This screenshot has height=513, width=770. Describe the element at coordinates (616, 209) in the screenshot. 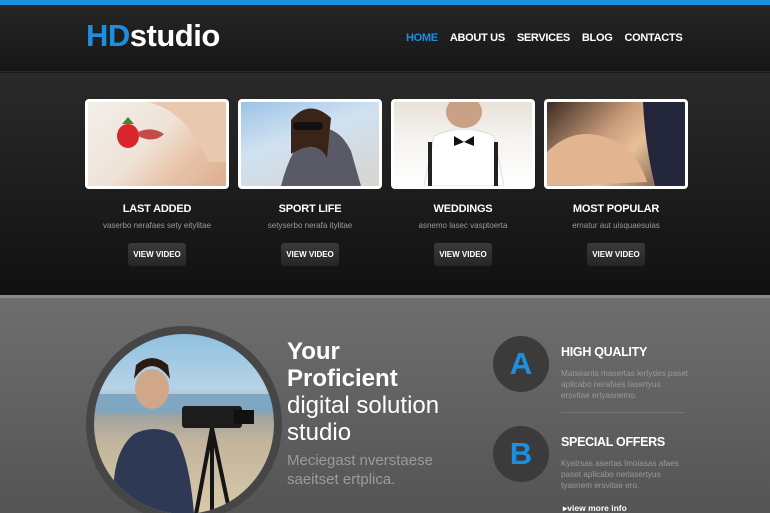

I see `card-title: MOST POPULAR` at that location.